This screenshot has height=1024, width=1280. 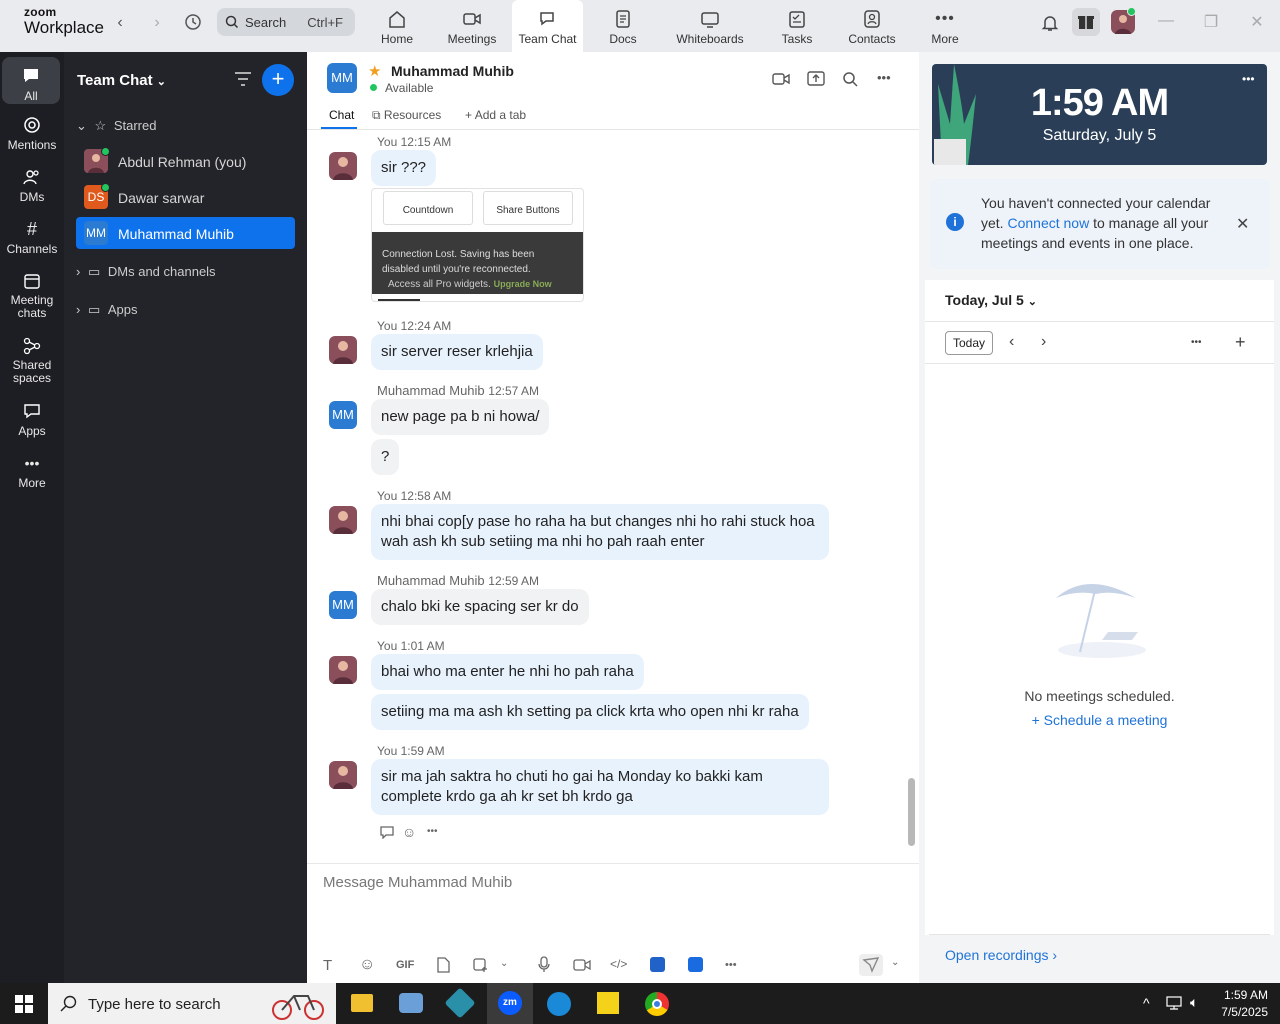 I want to click on rail-item-all: All, so click(x=31, y=80).